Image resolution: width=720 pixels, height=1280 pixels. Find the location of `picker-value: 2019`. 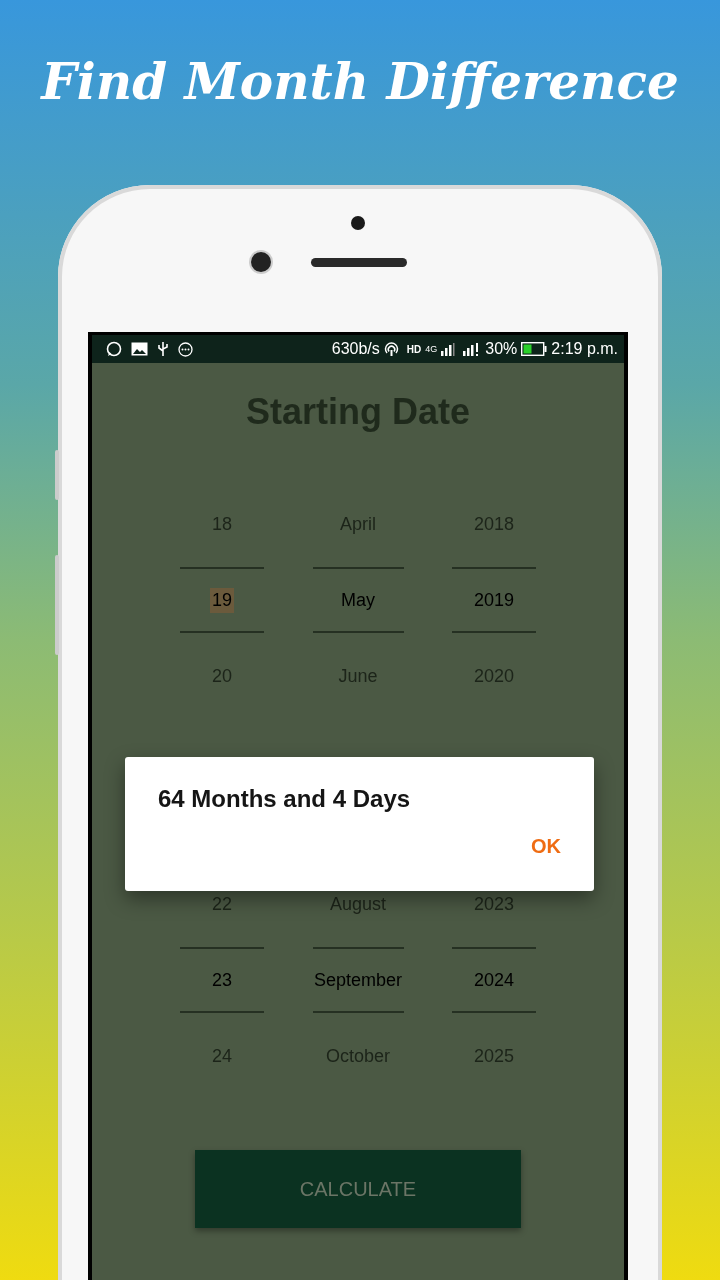

picker-value: 2019 is located at coordinates (493, 600).